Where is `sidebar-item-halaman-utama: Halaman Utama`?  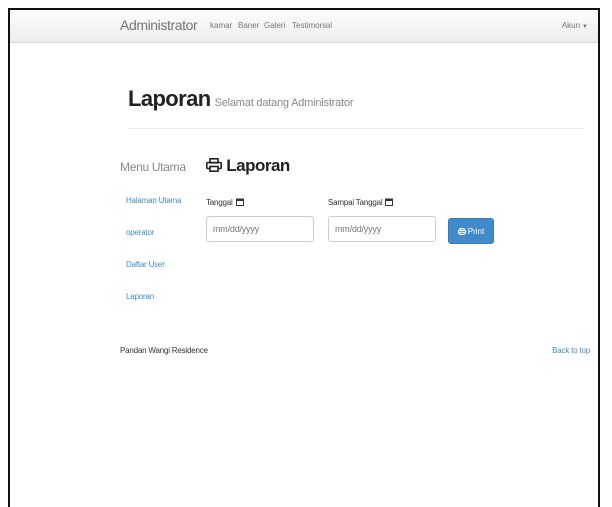
sidebar-item-halaman-utama: Halaman Utama is located at coordinates (160, 212).